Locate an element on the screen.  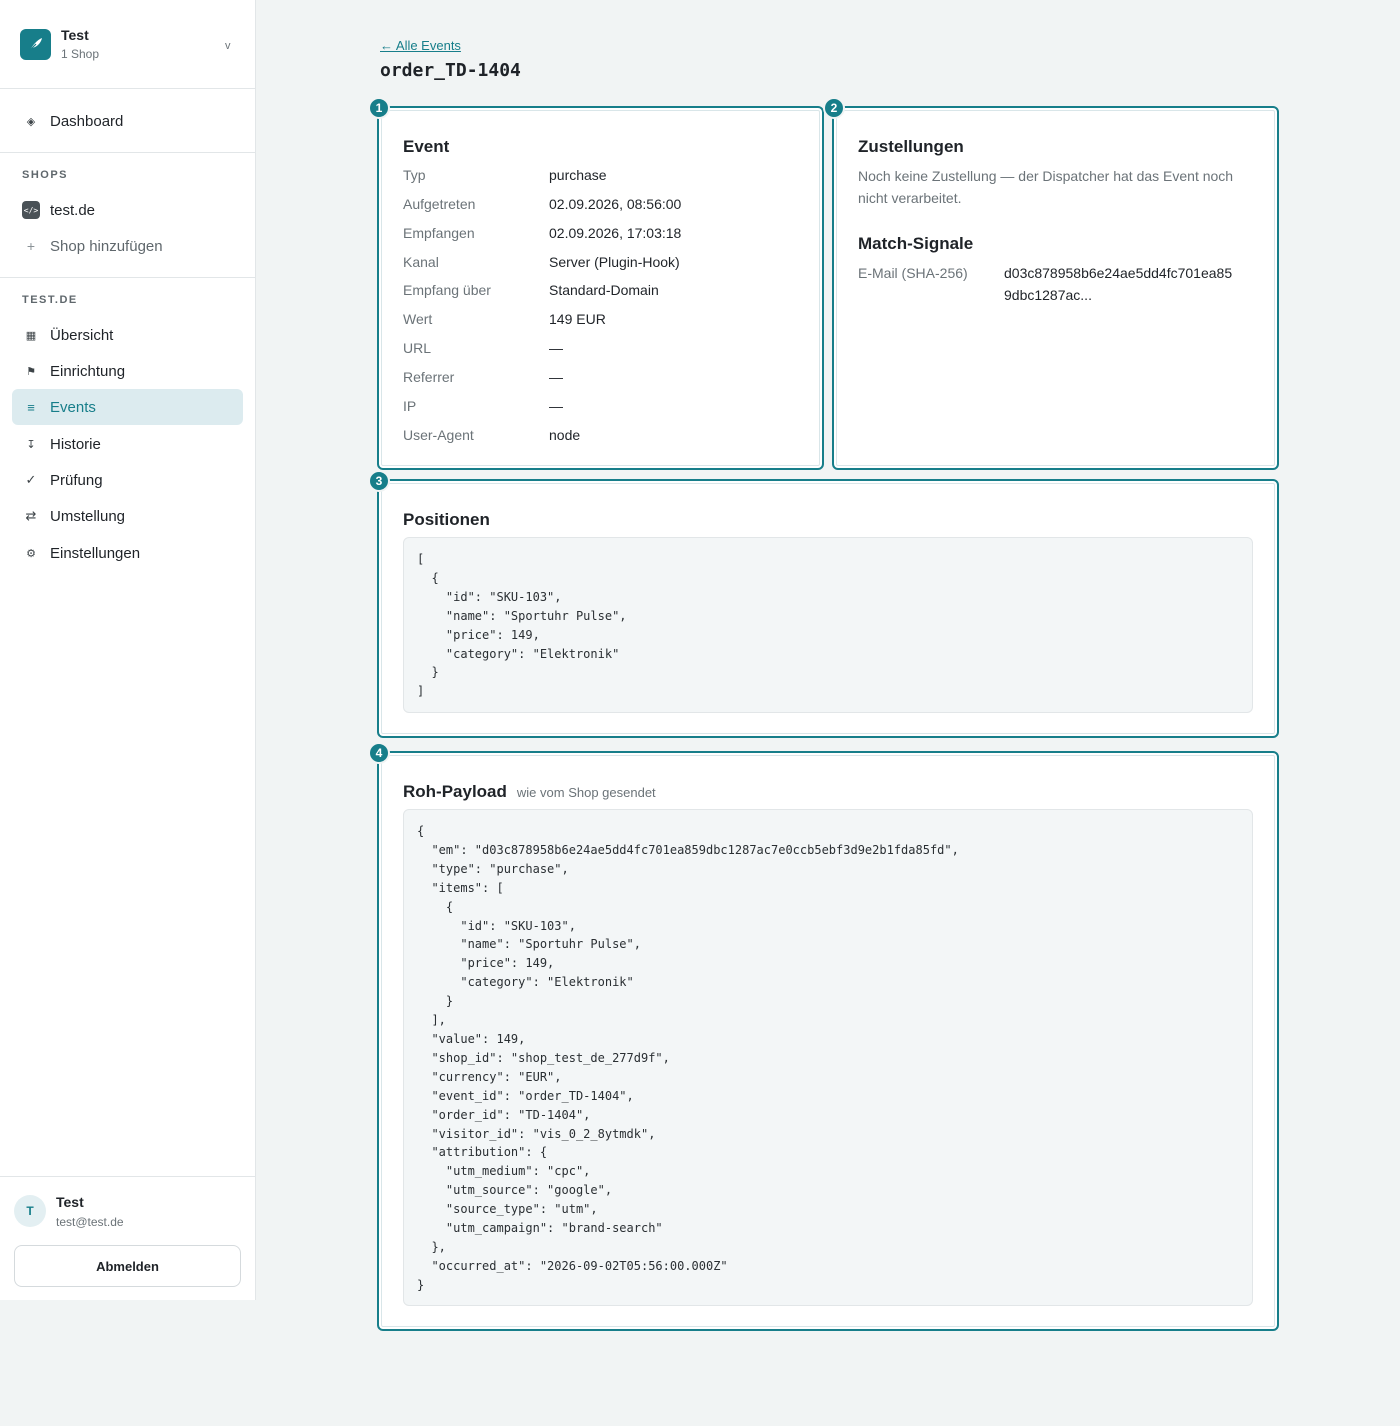
deliveries-note-line: nicht verarbeitet. is located at coordinates (910, 198).